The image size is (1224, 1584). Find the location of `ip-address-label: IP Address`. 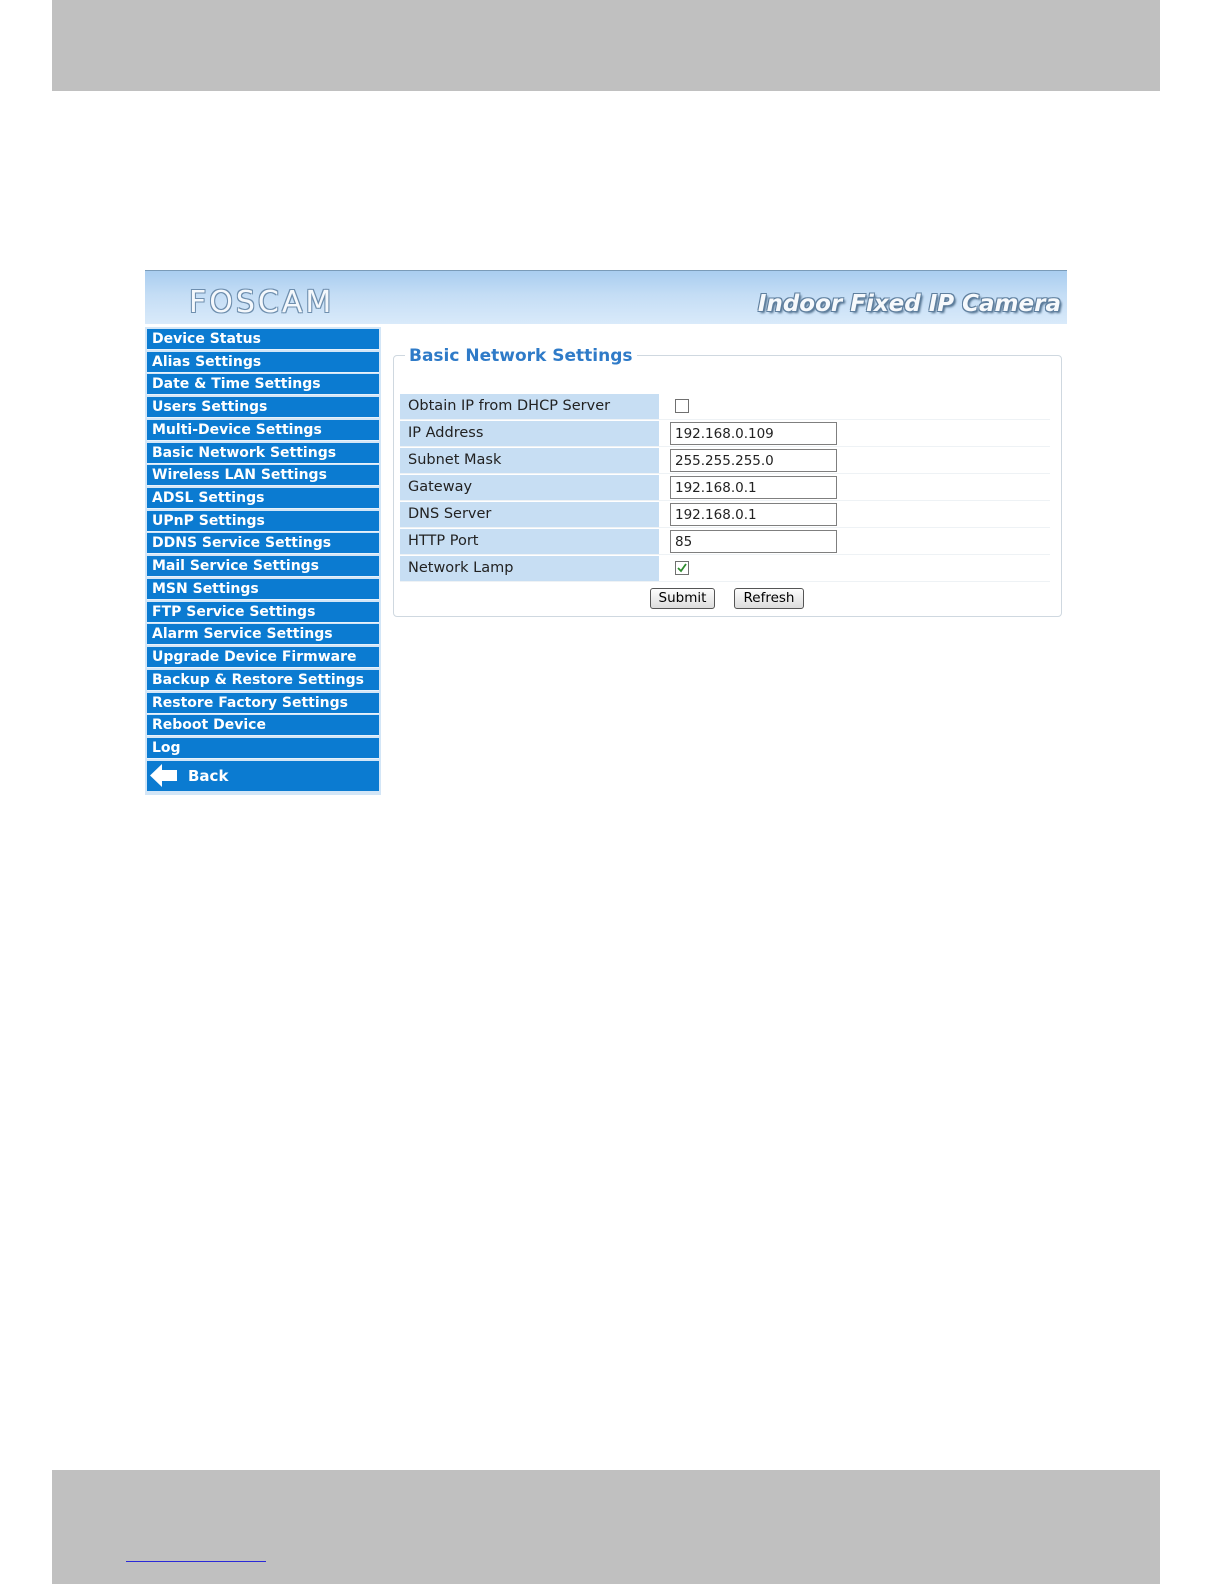

ip-address-label: IP Address is located at coordinates (529, 433).